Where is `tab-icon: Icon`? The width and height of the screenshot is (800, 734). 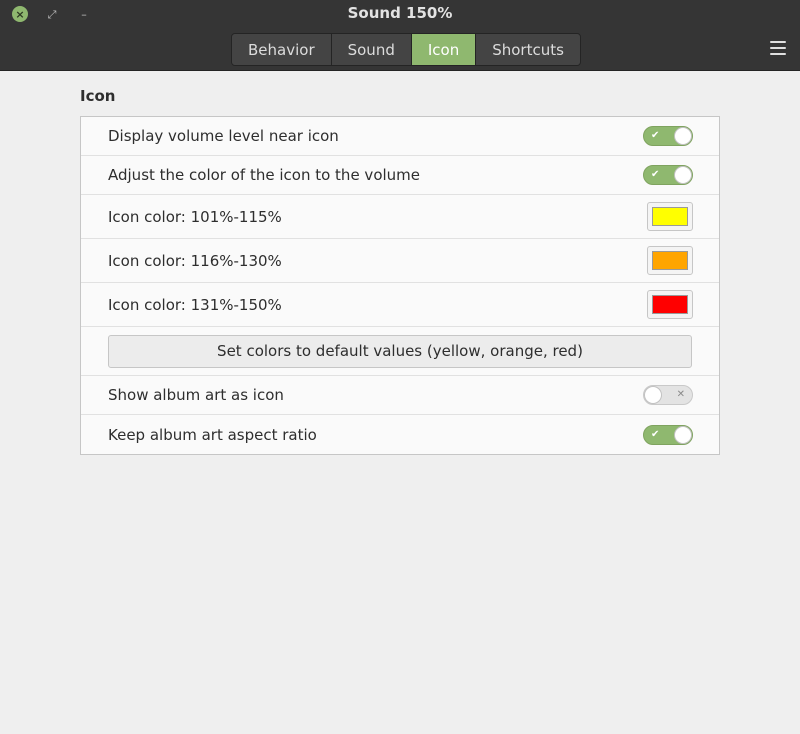
tab-icon: Icon is located at coordinates (444, 49).